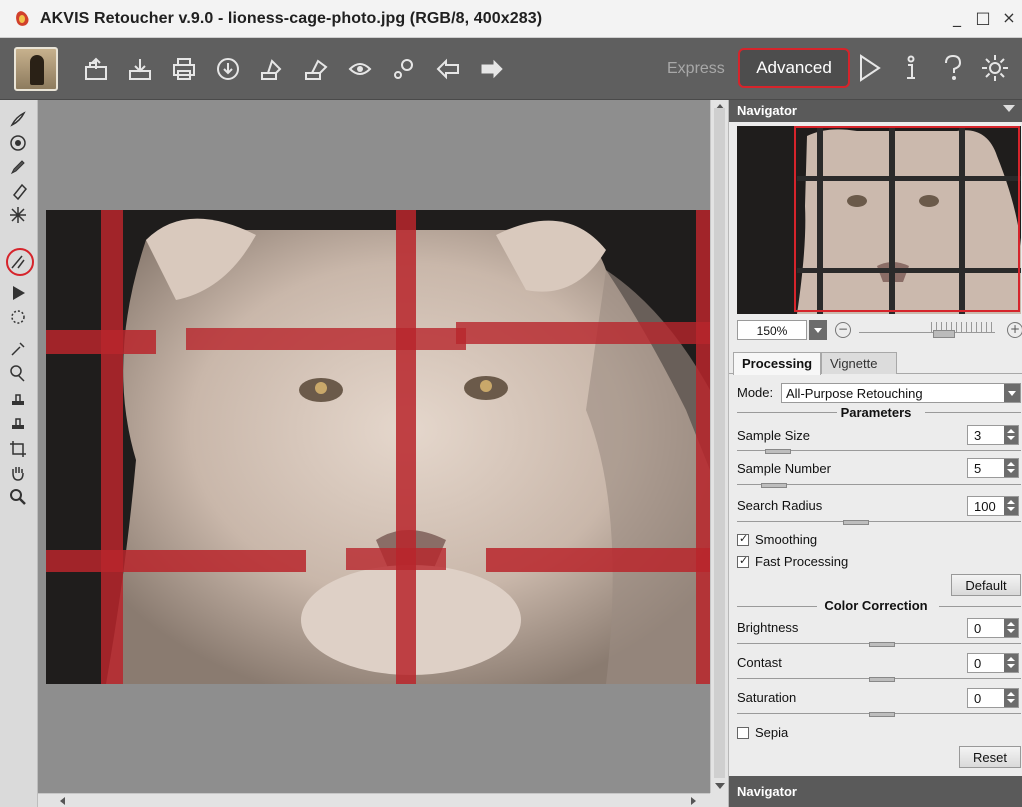  Describe the element at coordinates (993, 663) in the screenshot. I see `contrast-field: 0` at that location.